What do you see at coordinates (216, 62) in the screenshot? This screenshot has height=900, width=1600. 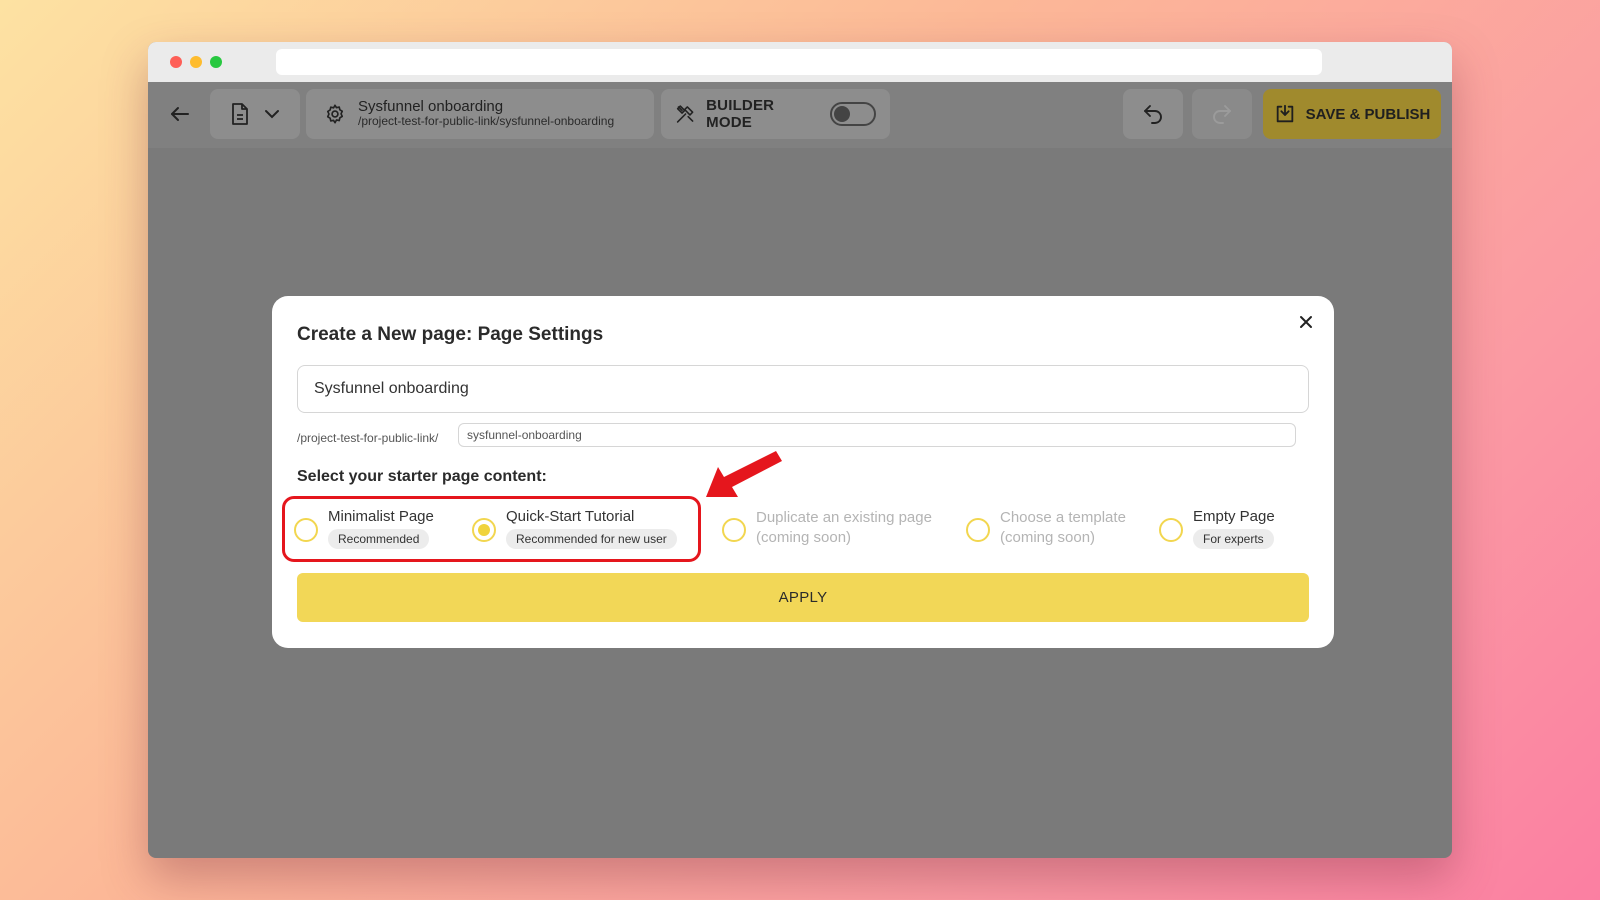 I see `maximize-window-button` at bounding box center [216, 62].